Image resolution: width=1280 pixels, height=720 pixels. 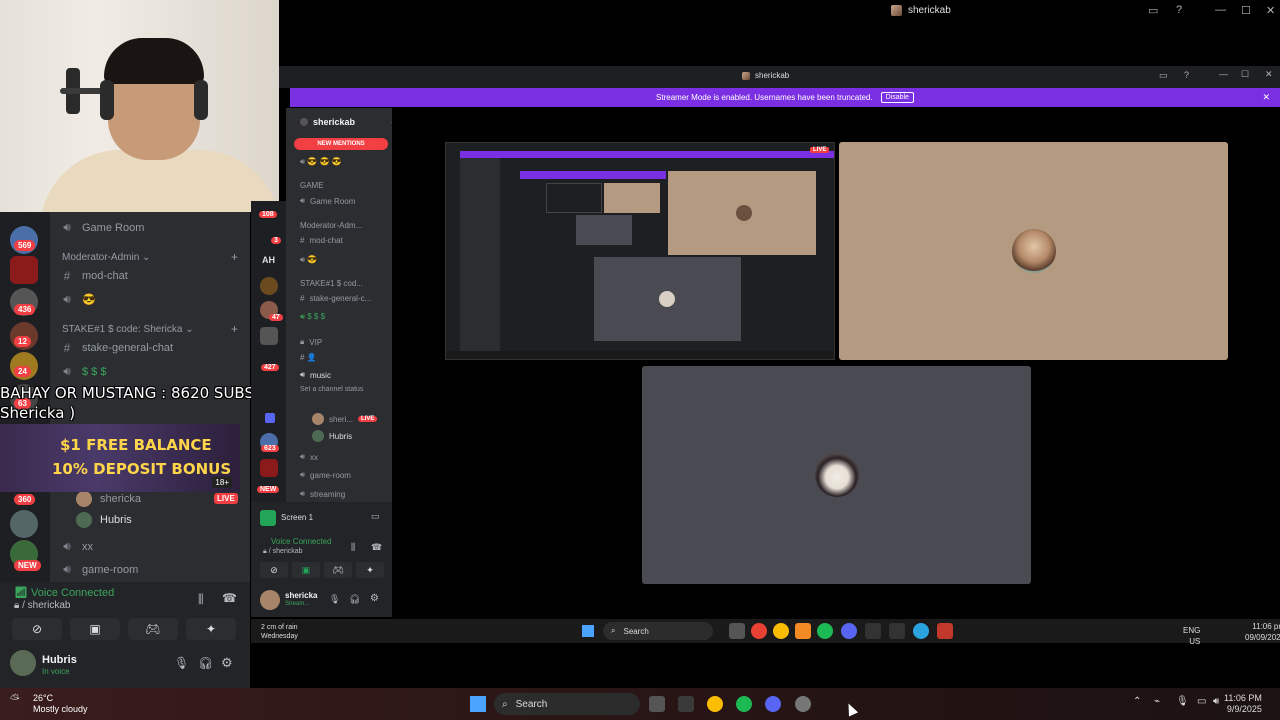 I want to click on channel-status: Set a channel status, so click(x=331, y=389).